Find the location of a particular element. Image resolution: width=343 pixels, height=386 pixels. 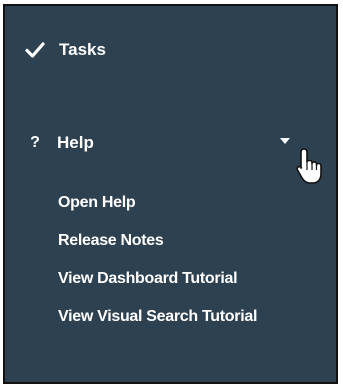

help-item-visual-search-tutorial: View Visual Search Tutorial is located at coordinates (157, 317).